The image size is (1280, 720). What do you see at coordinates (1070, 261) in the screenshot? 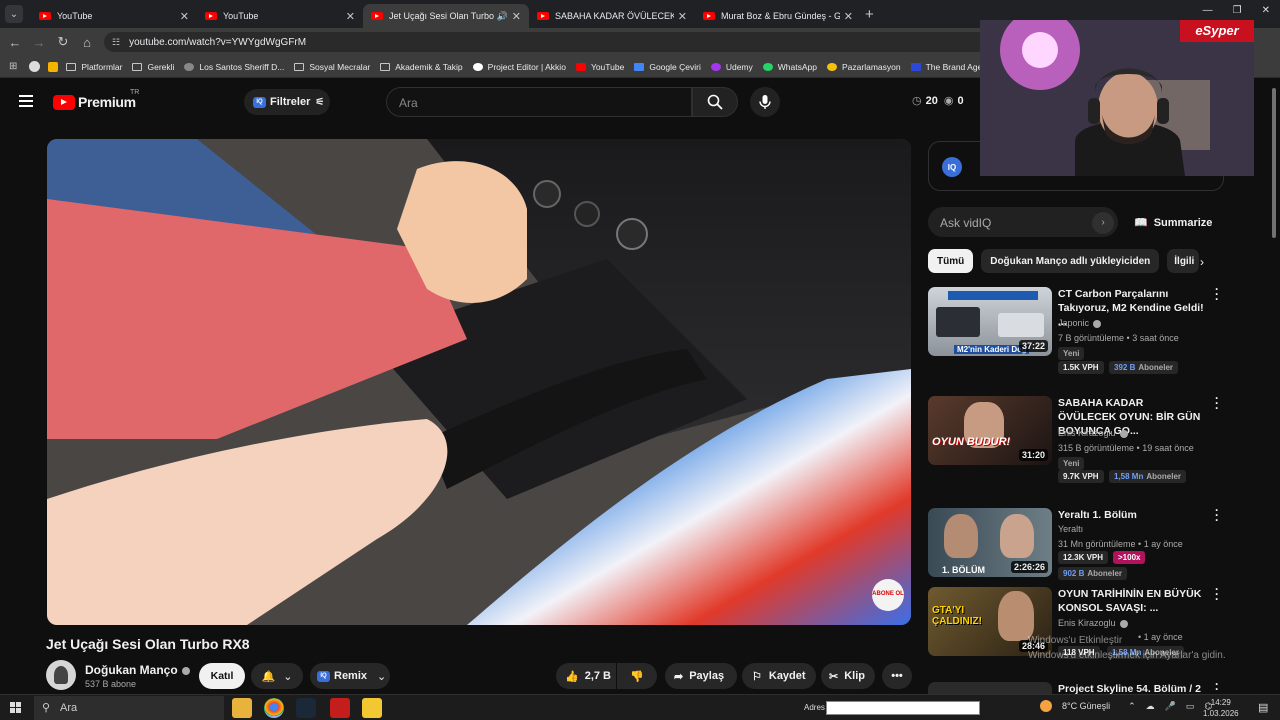
I see `chip-from-uploader: Doğukan Manço adlı yükleyiciden` at bounding box center [1070, 261].